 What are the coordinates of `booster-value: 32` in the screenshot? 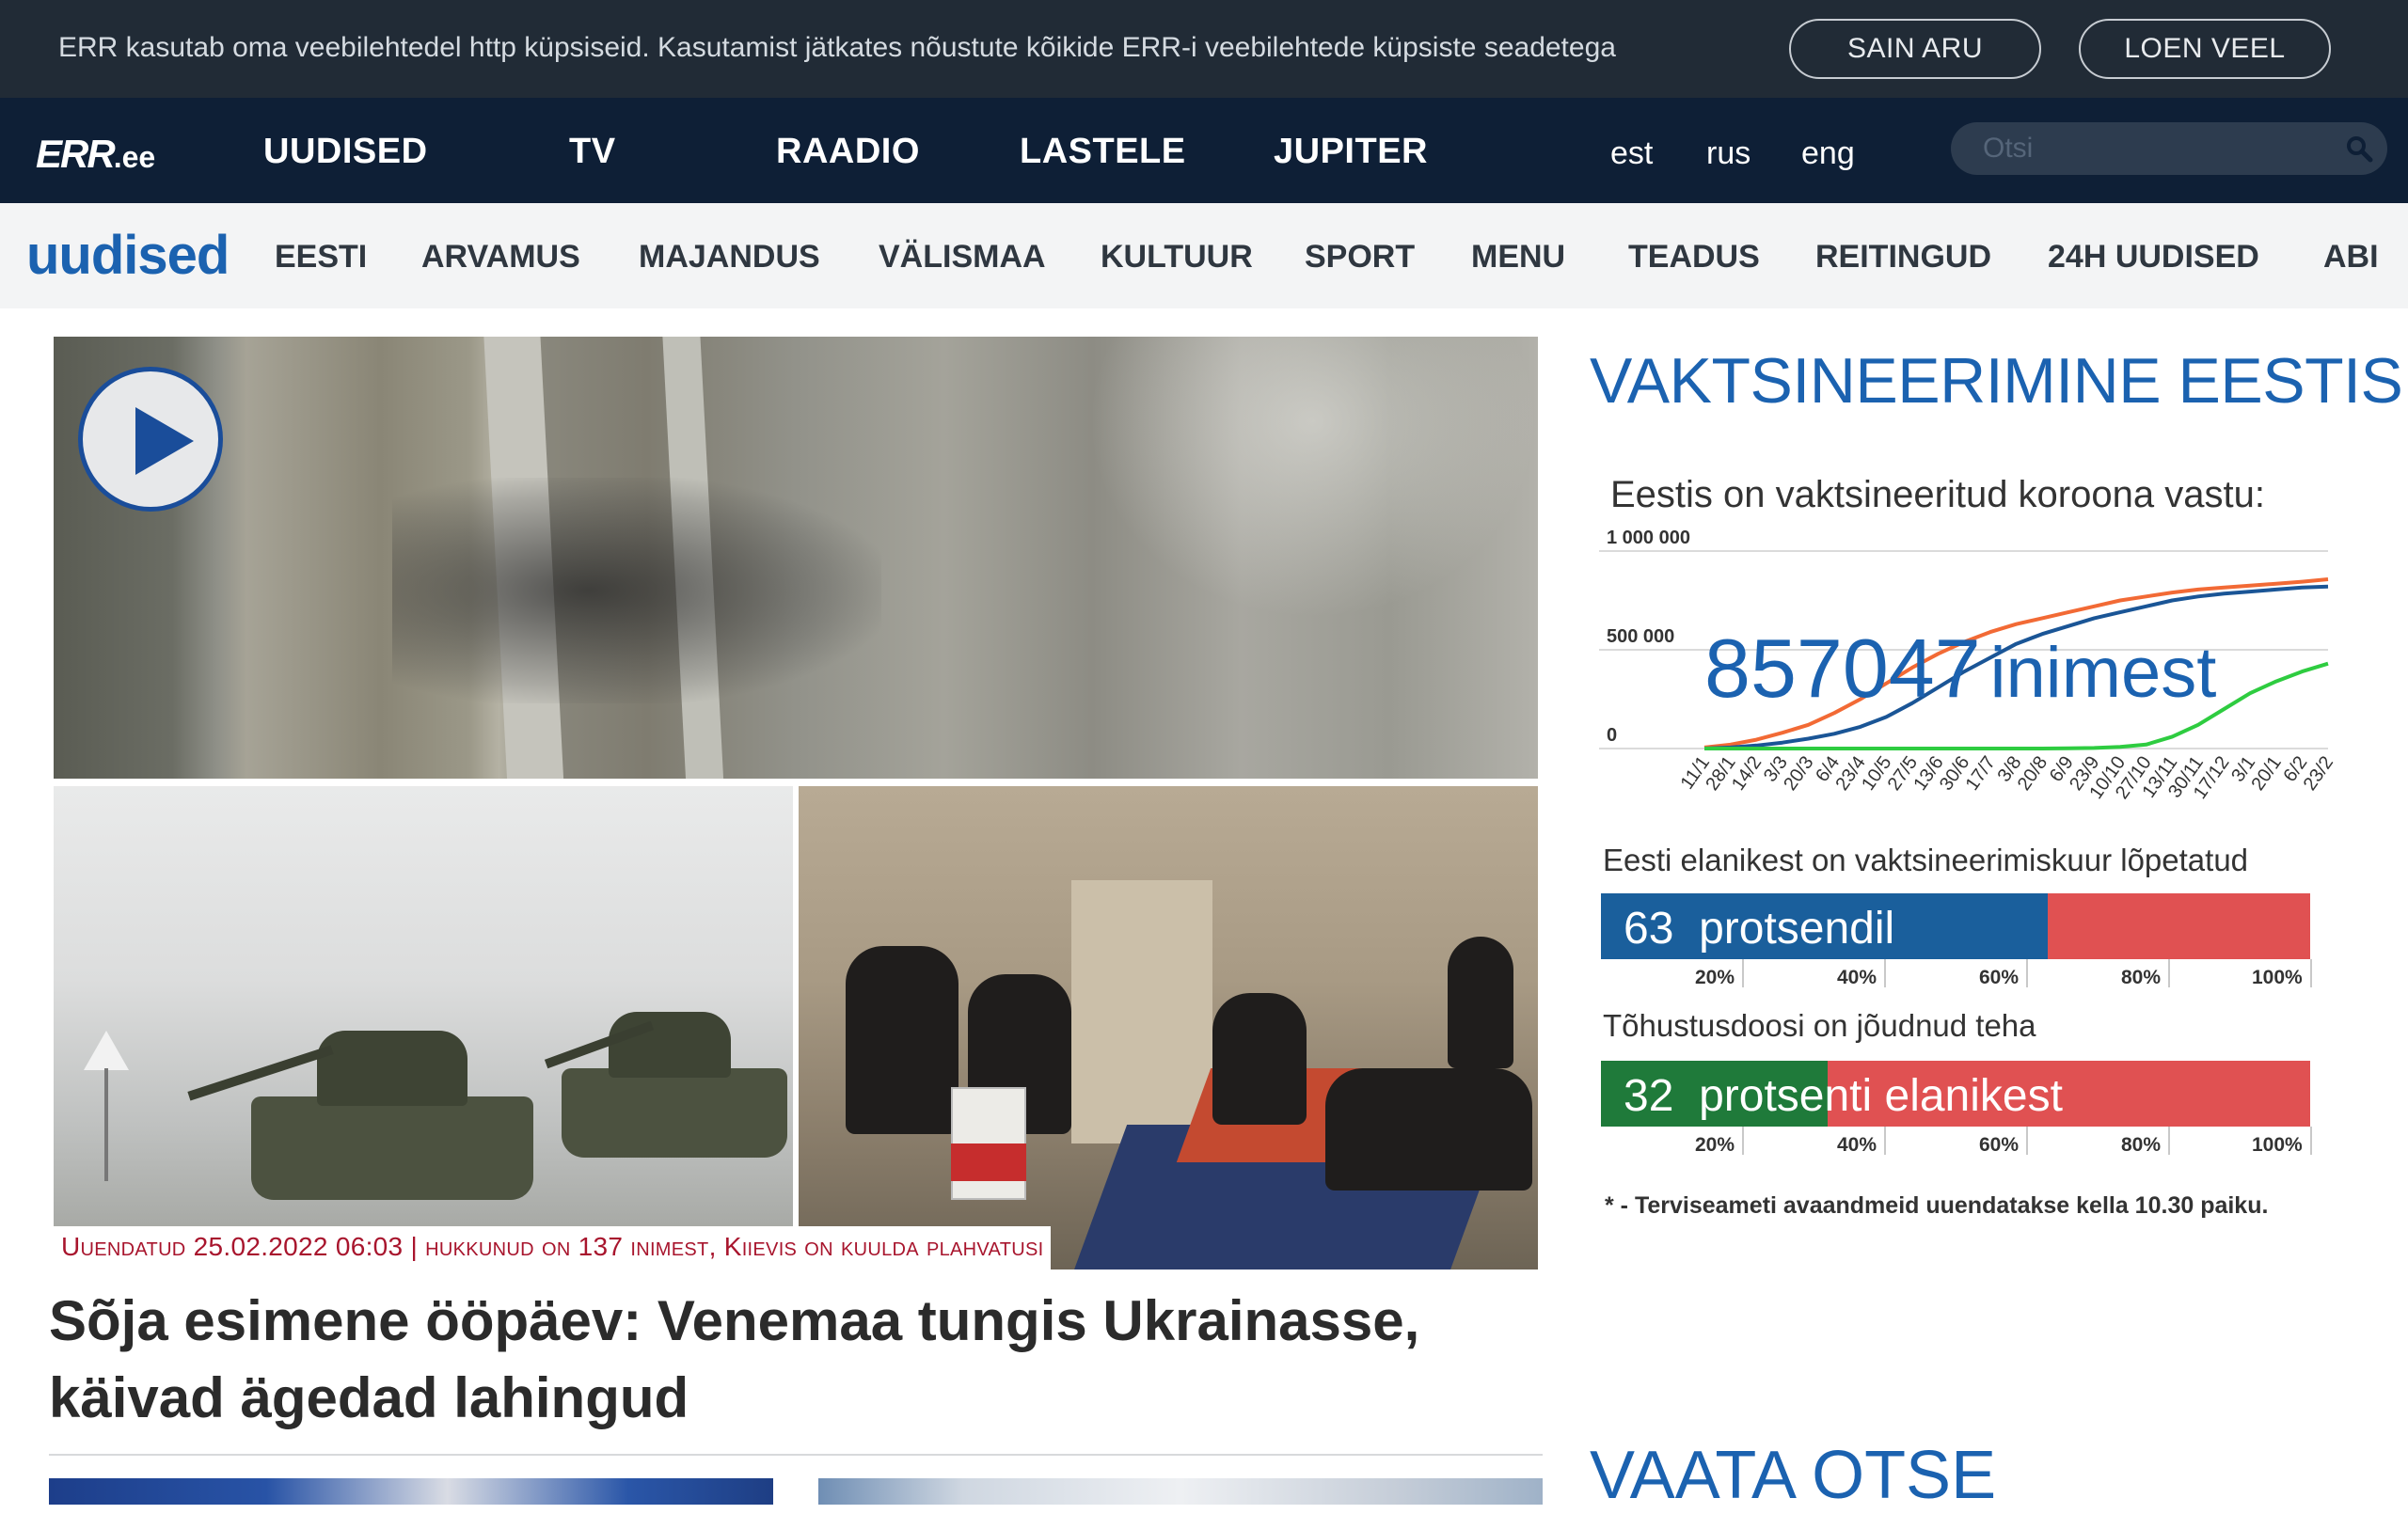 It's located at (1649, 1096).